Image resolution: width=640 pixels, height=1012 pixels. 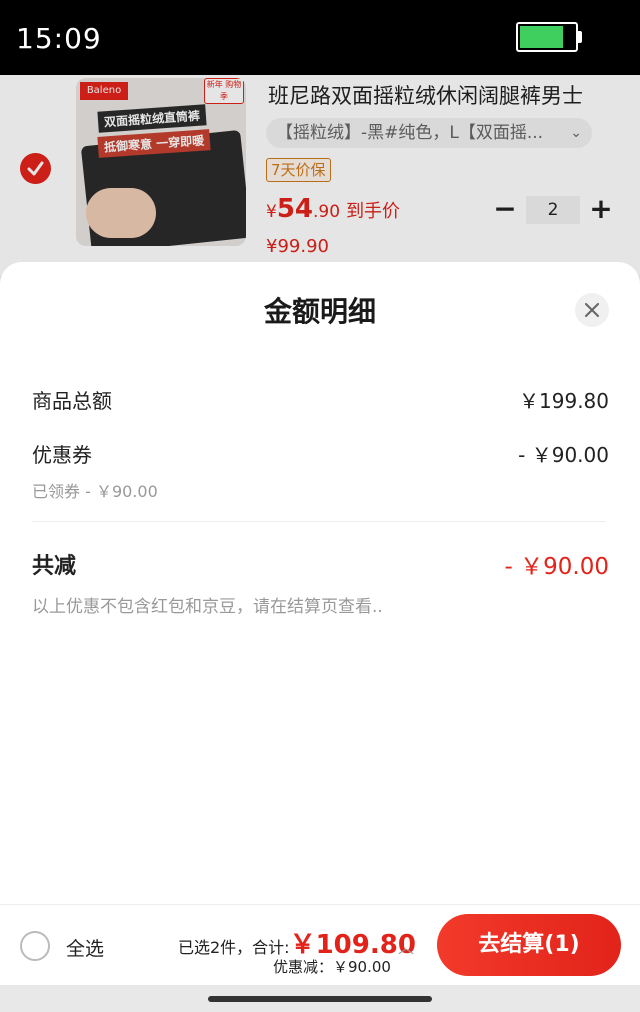 I want to click on total-reduction-label: 共减, so click(x=54, y=566).